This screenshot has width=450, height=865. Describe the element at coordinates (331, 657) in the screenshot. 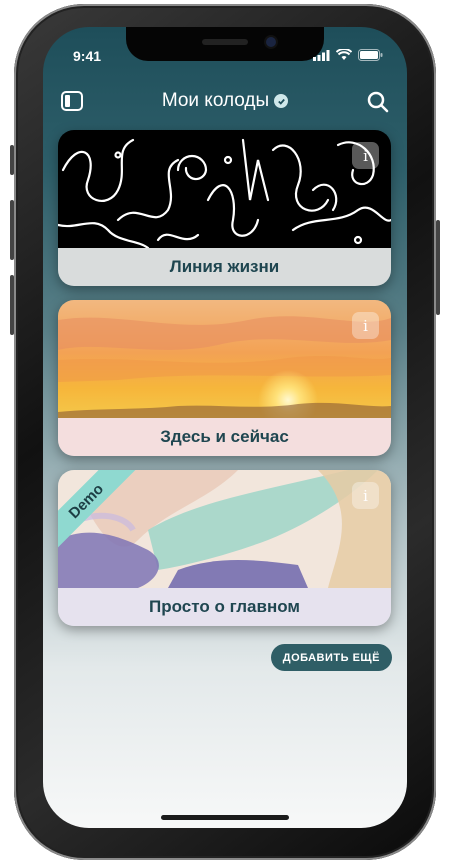

I see `add-more-button: ДОБАВИТЬ ЕЩЁ` at that location.